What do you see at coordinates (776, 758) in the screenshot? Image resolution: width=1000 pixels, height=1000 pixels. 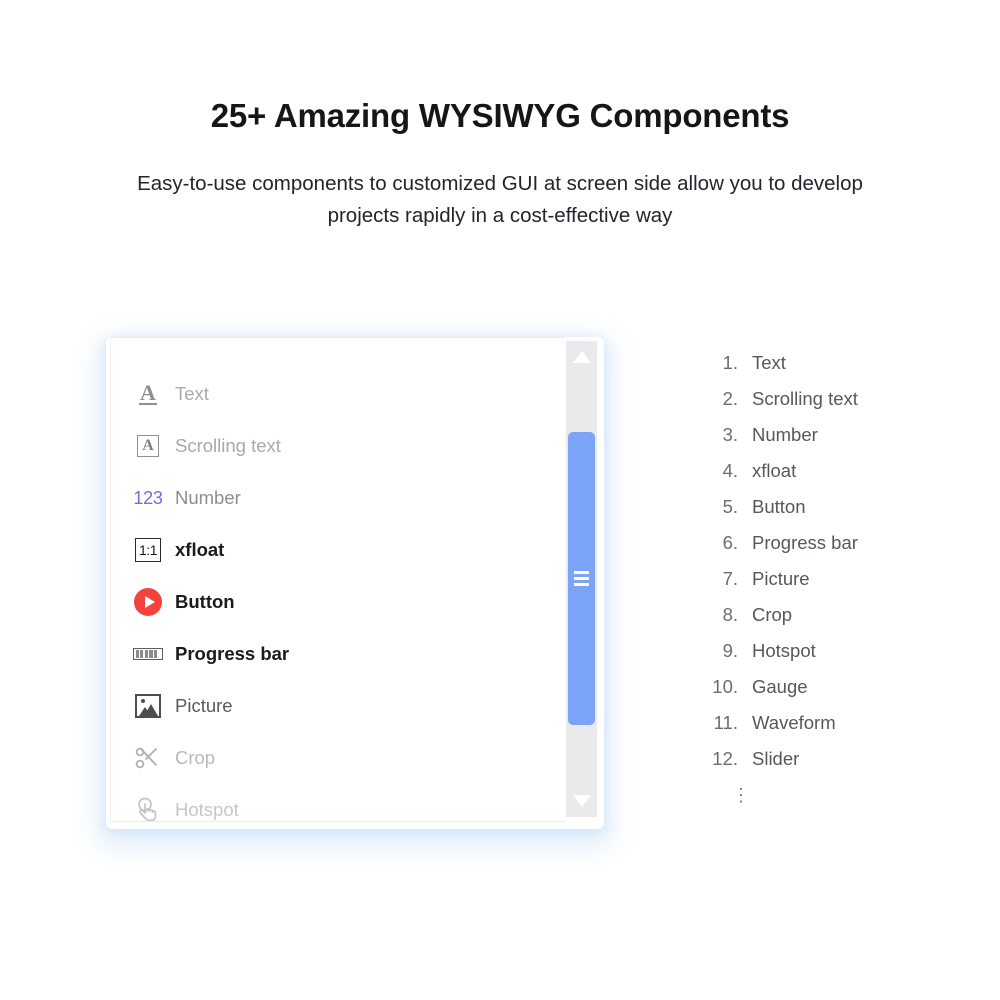 I see `list-item-label: Slider` at bounding box center [776, 758].